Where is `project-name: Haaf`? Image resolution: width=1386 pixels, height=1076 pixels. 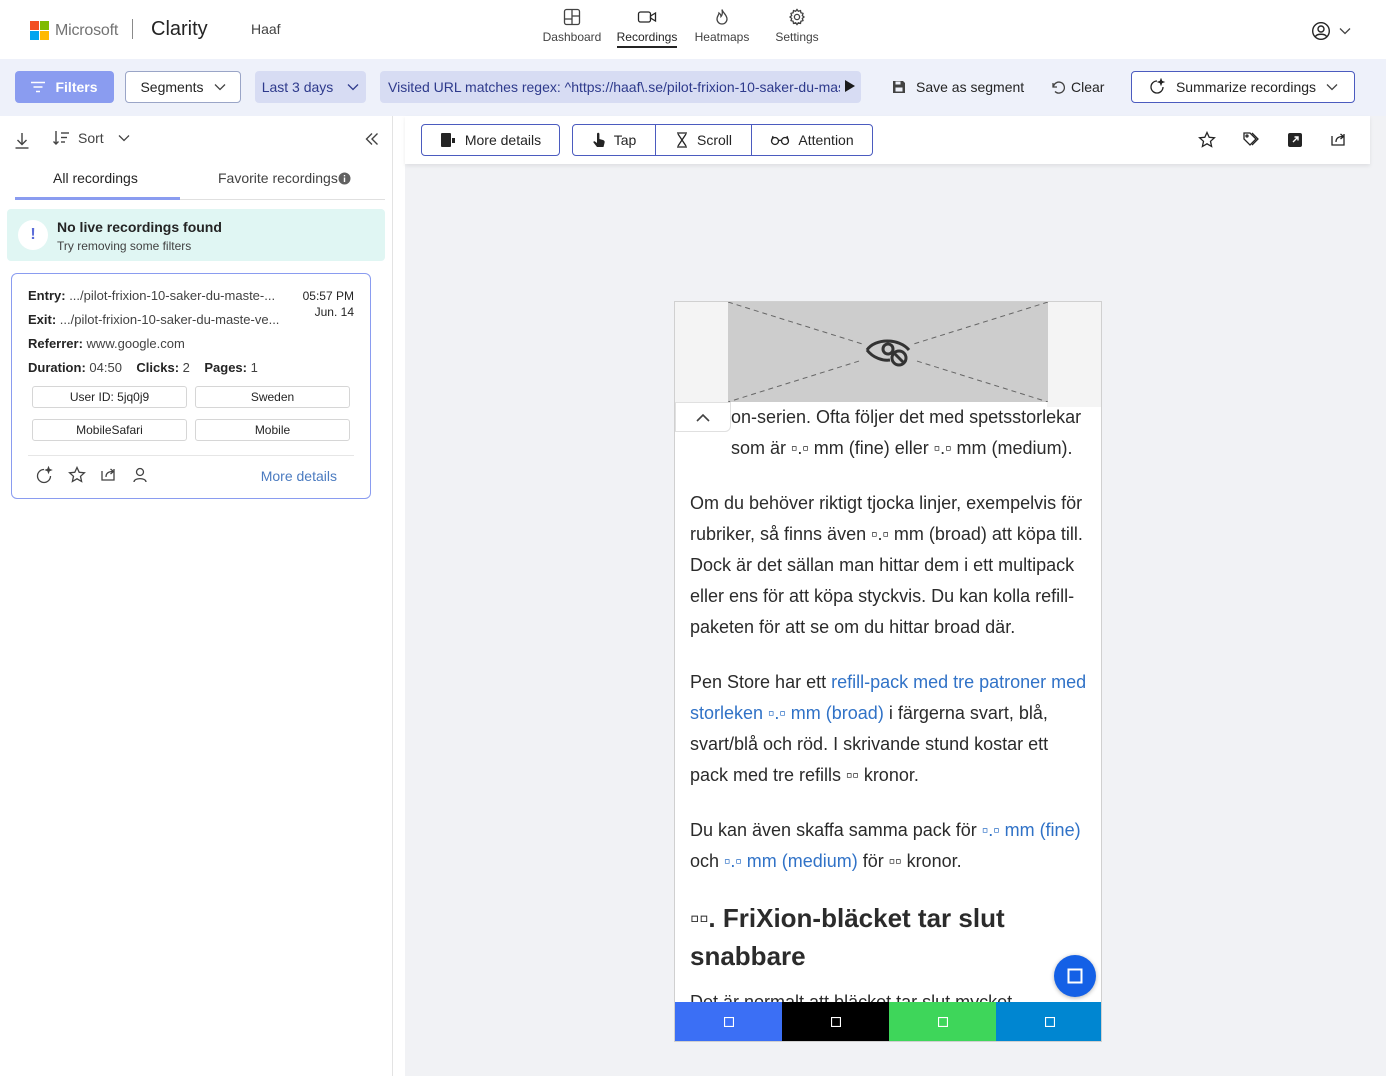
project-name: Haaf is located at coordinates (266, 29).